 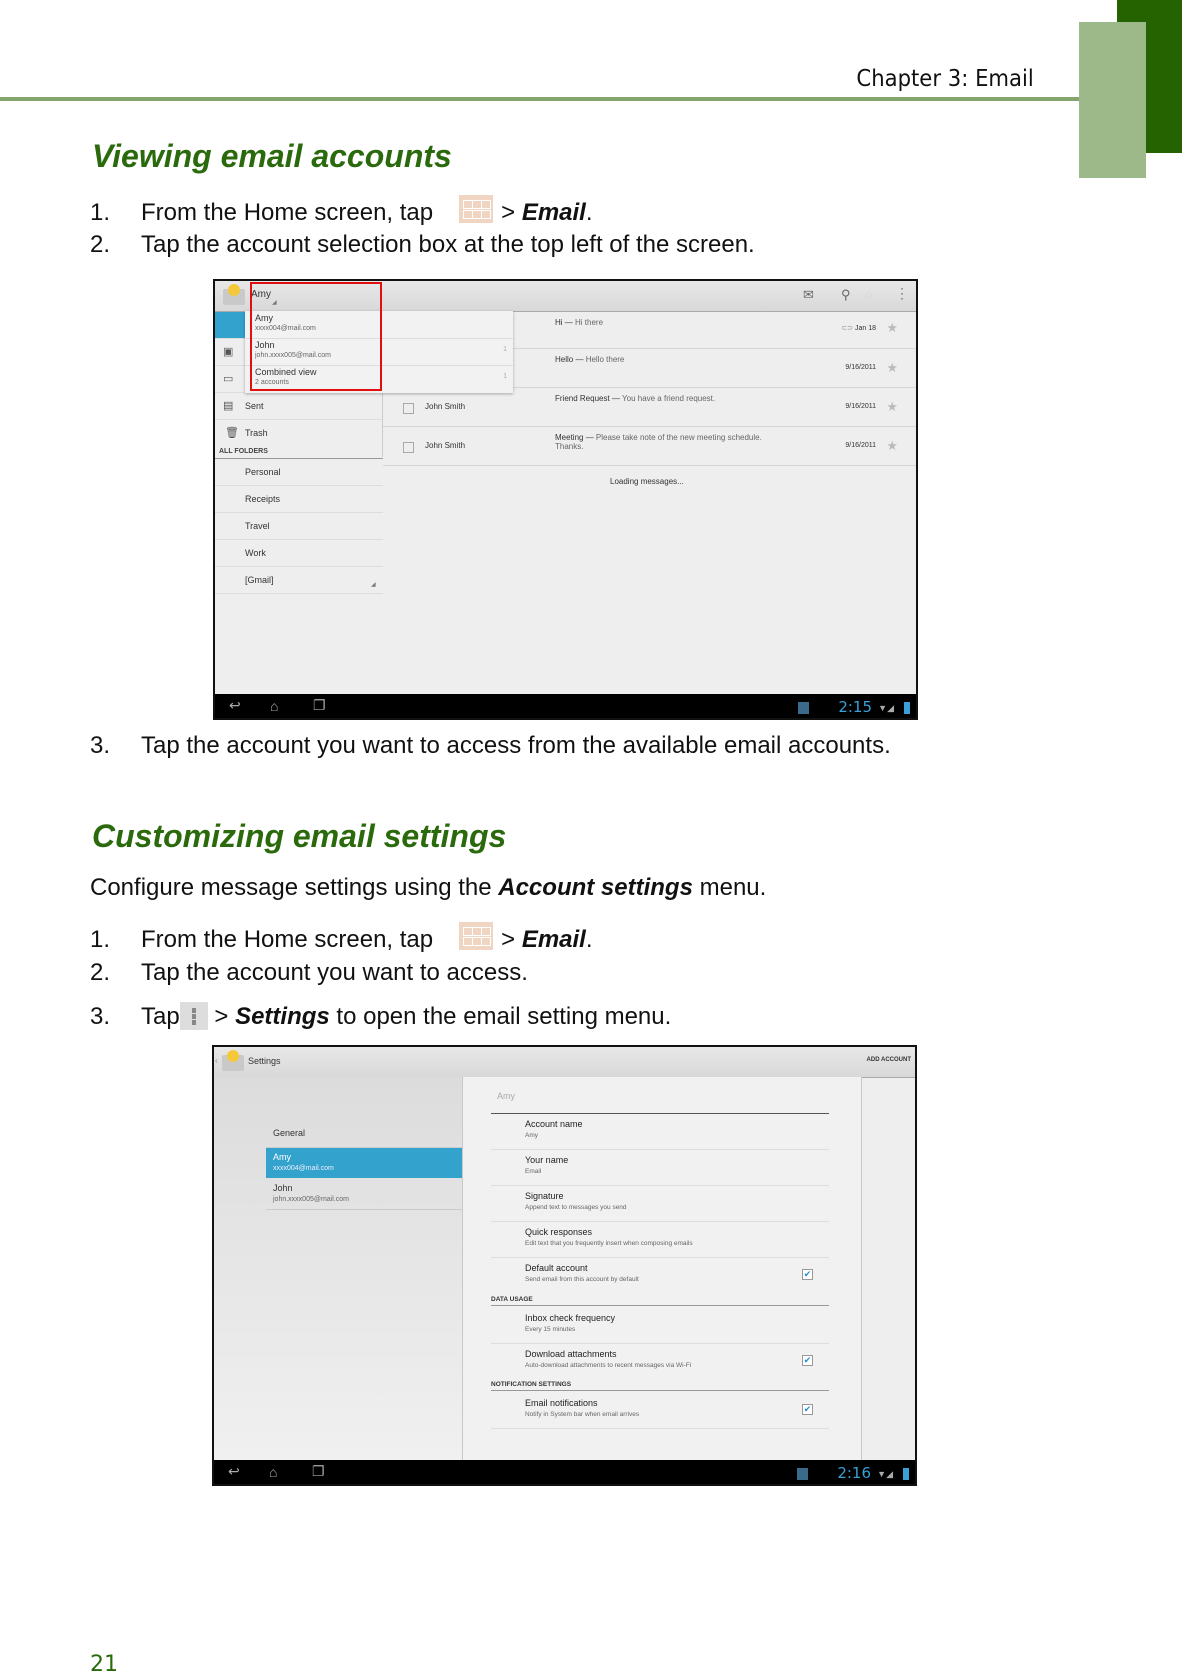 I want to click on punct: ., so click(x=589, y=939).